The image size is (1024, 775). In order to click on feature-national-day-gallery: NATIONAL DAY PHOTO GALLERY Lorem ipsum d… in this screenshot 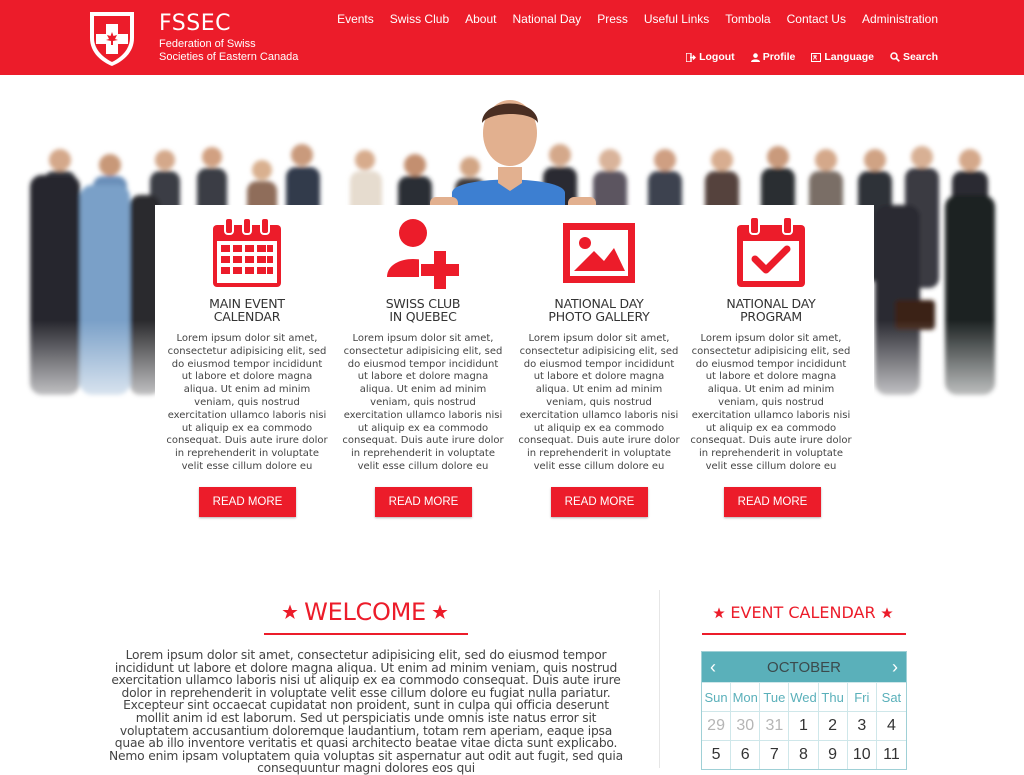, I will do `click(599, 339)`.